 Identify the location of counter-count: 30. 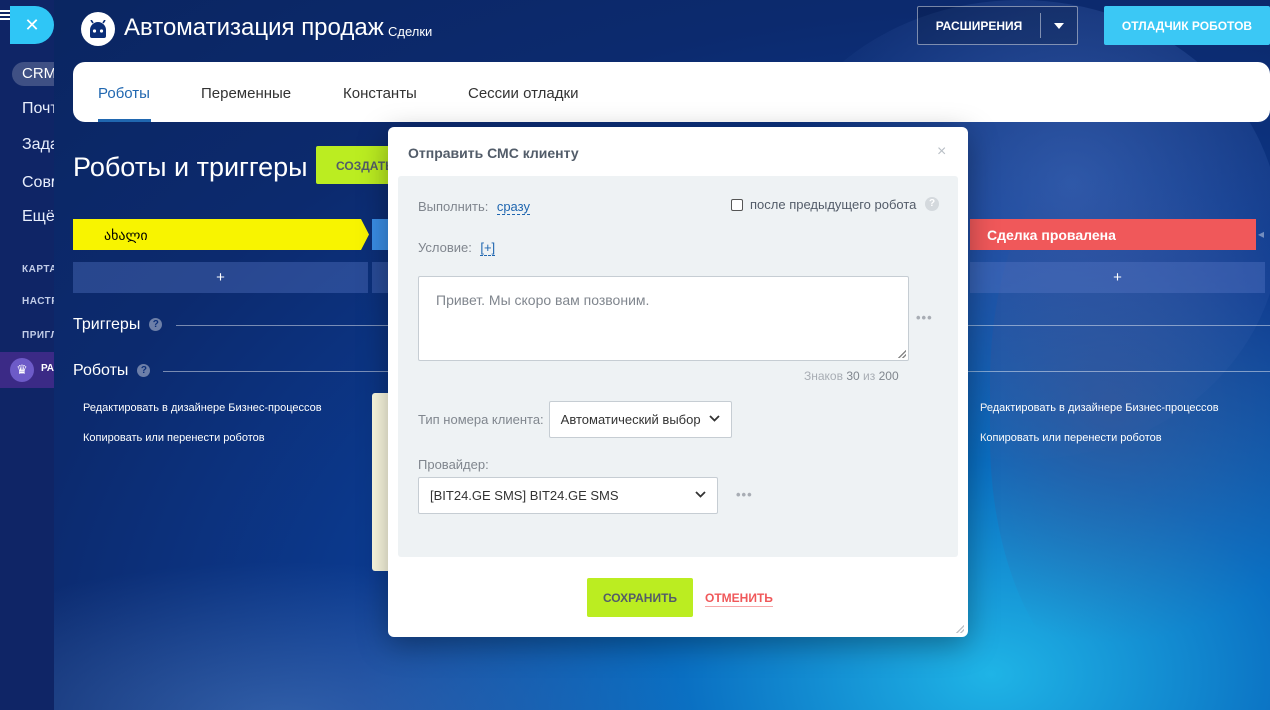
(853, 376).